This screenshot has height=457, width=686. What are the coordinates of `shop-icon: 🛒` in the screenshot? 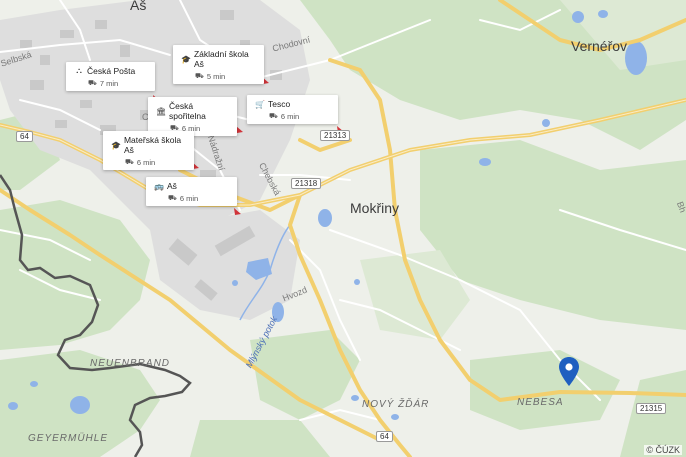 It's located at (260, 104).